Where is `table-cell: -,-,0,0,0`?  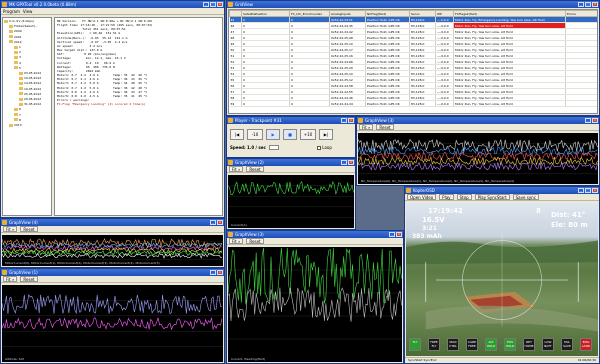 table-cell: -,-,0,0,0 is located at coordinates (444, 103).